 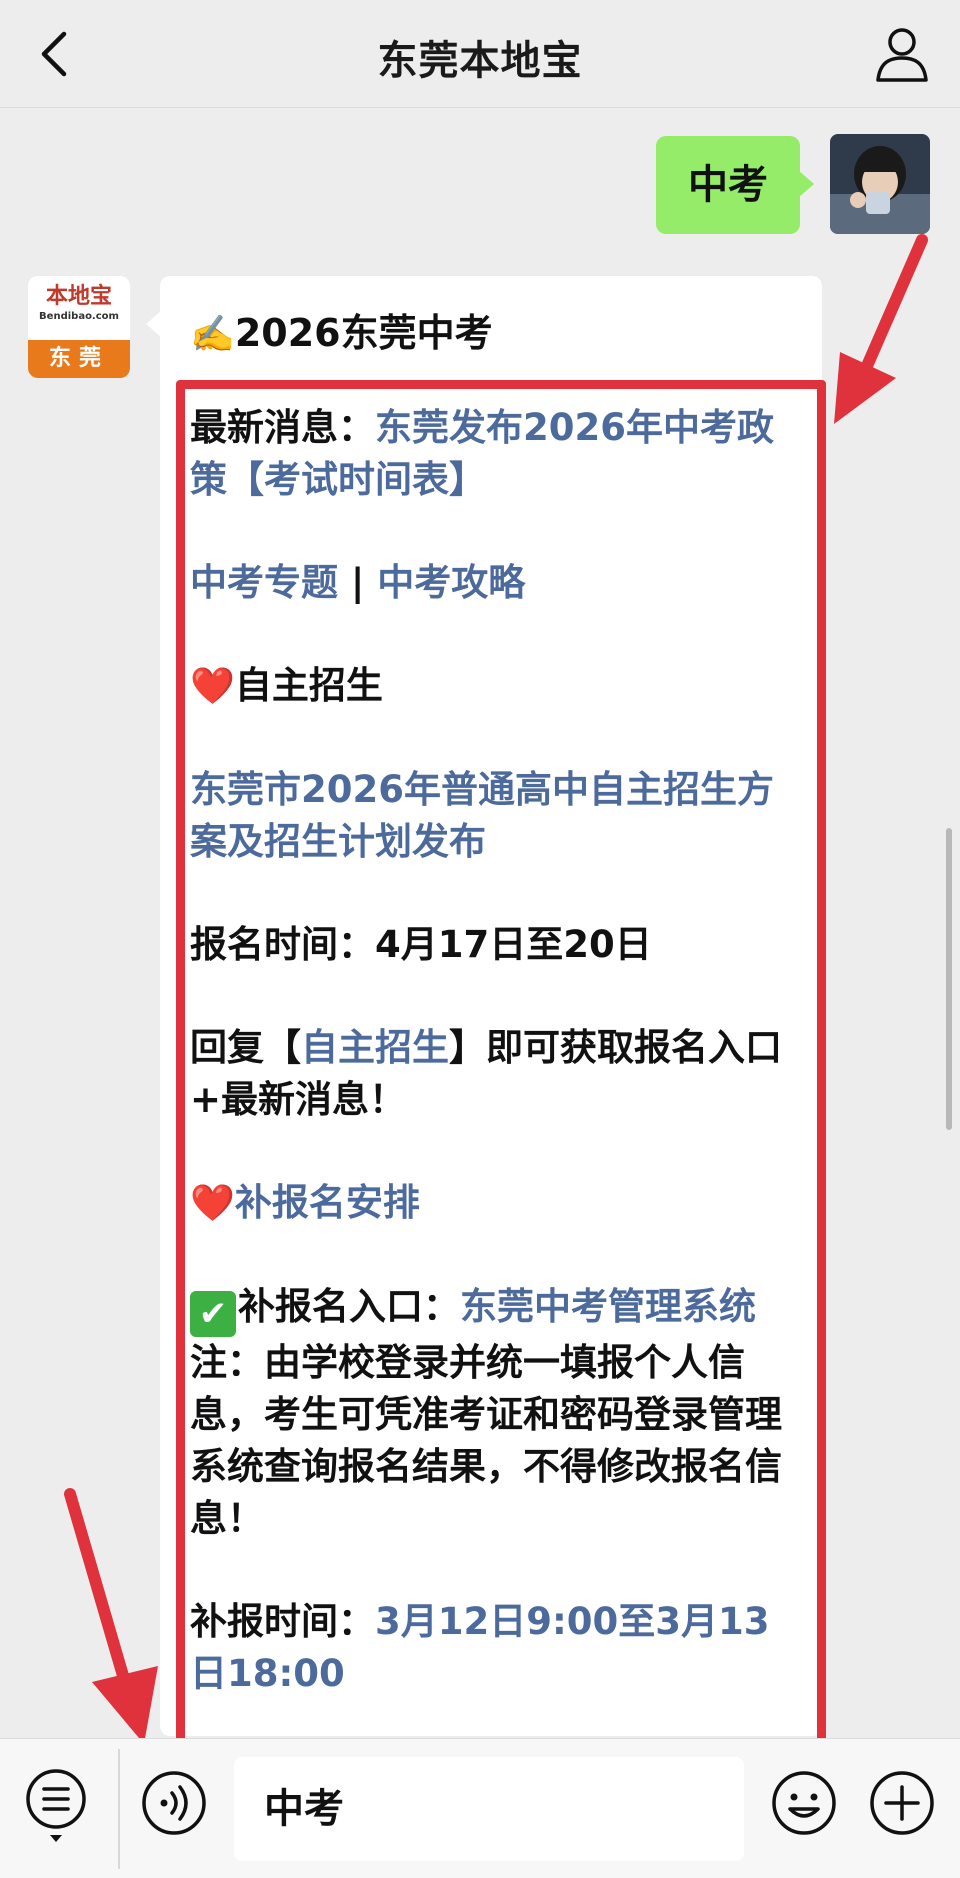 What do you see at coordinates (79, 327) in the screenshot?
I see `official-account-avatar: 本地宝 Bendibao.com 东莞` at bounding box center [79, 327].